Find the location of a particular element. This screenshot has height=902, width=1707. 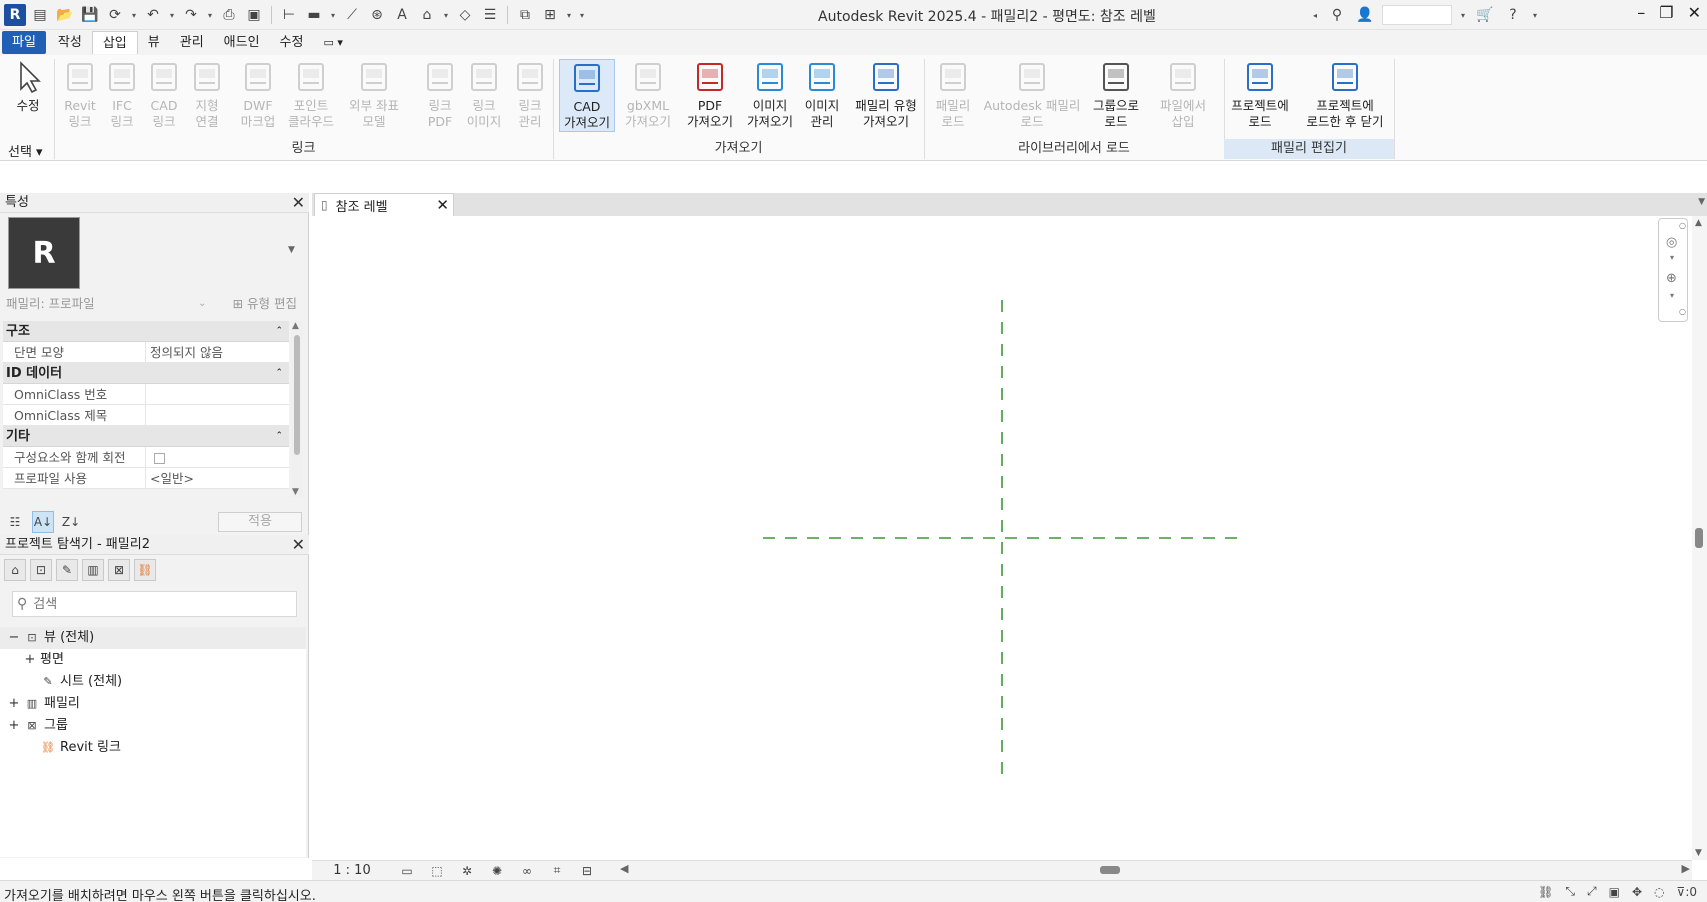

type-dropdown-icon: ▼ is located at coordinates (291, 250).